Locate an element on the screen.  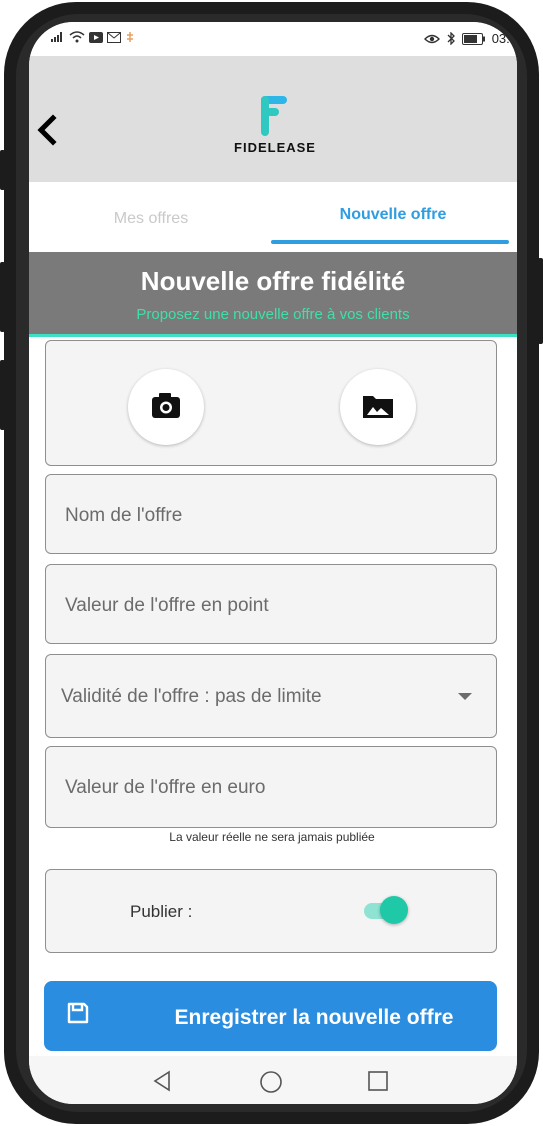
nav-recent-icon is located at coordinates (378, 1081).